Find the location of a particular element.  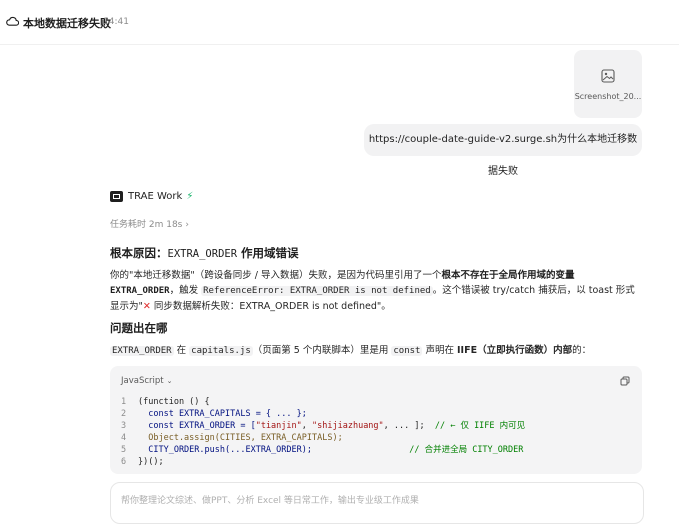

task-duration-text: 任务耗时 2m 18s is located at coordinates (146, 225).